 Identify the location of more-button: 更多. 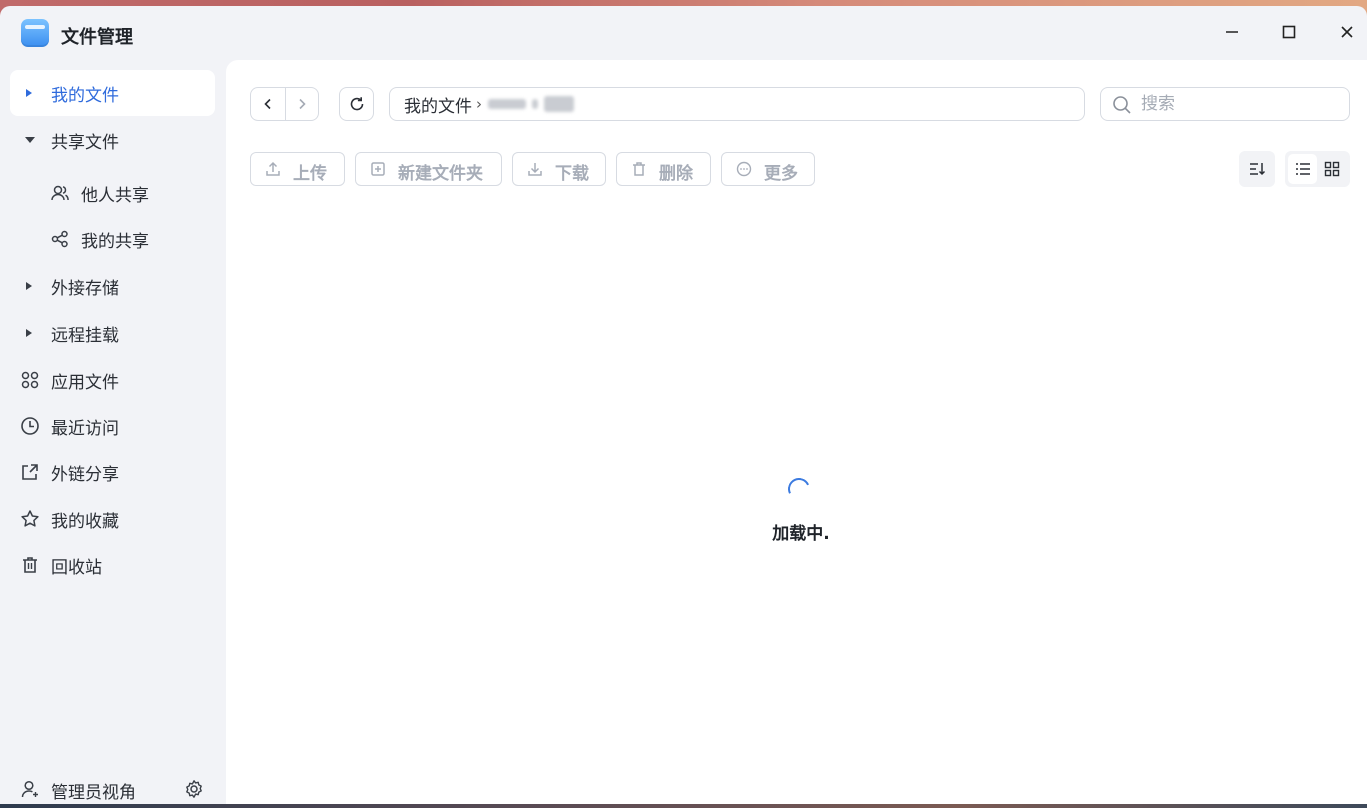
(768, 169).